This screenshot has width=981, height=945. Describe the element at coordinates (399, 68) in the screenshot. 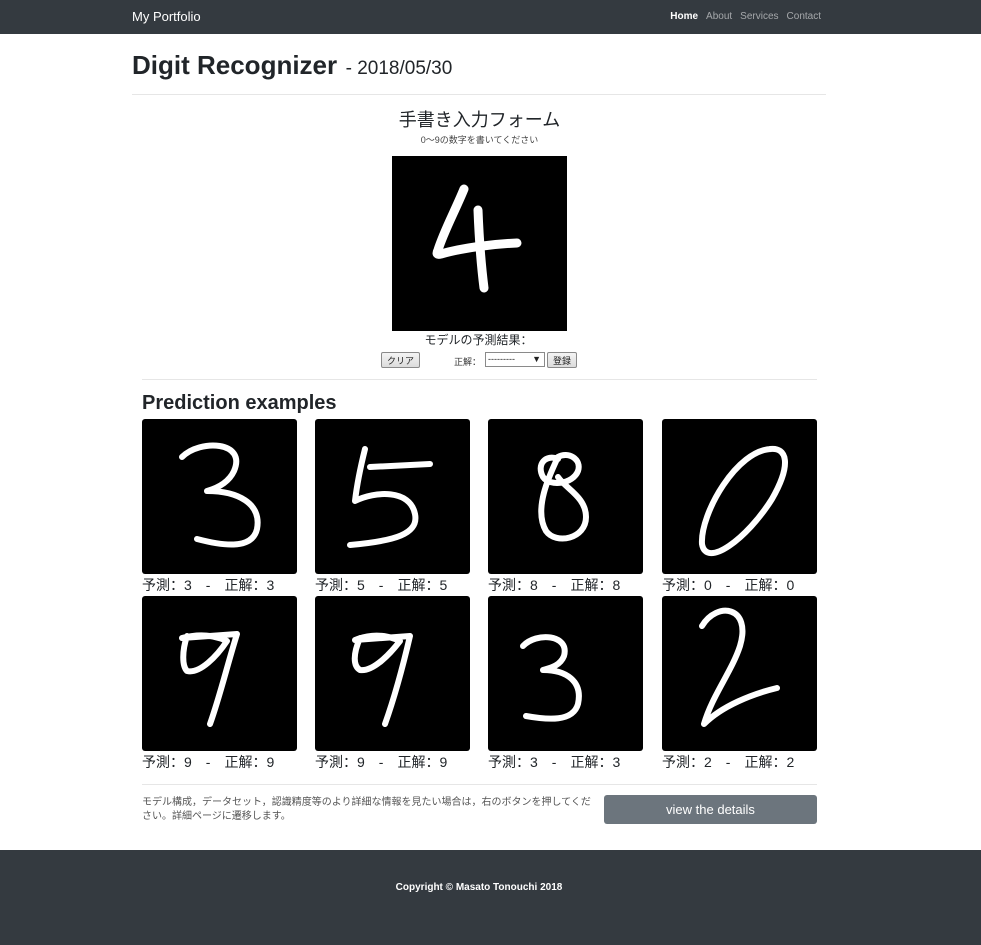

I see `page-date: - 2018/05/30` at that location.